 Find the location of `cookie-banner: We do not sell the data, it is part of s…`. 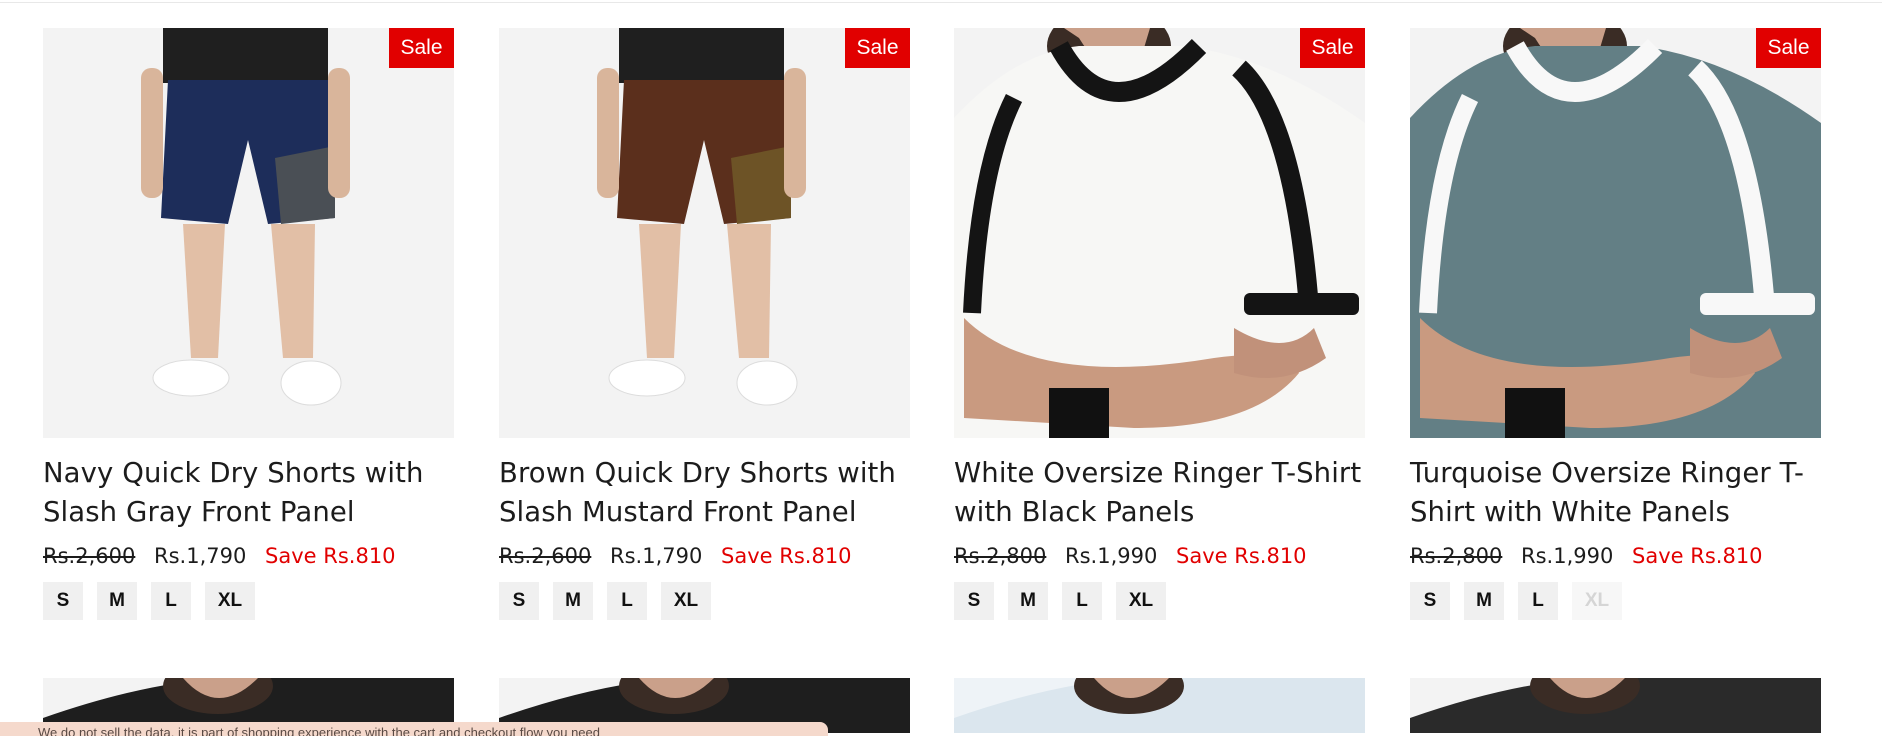

cookie-banner: We do not sell the data, it is part of s… is located at coordinates (414, 729).